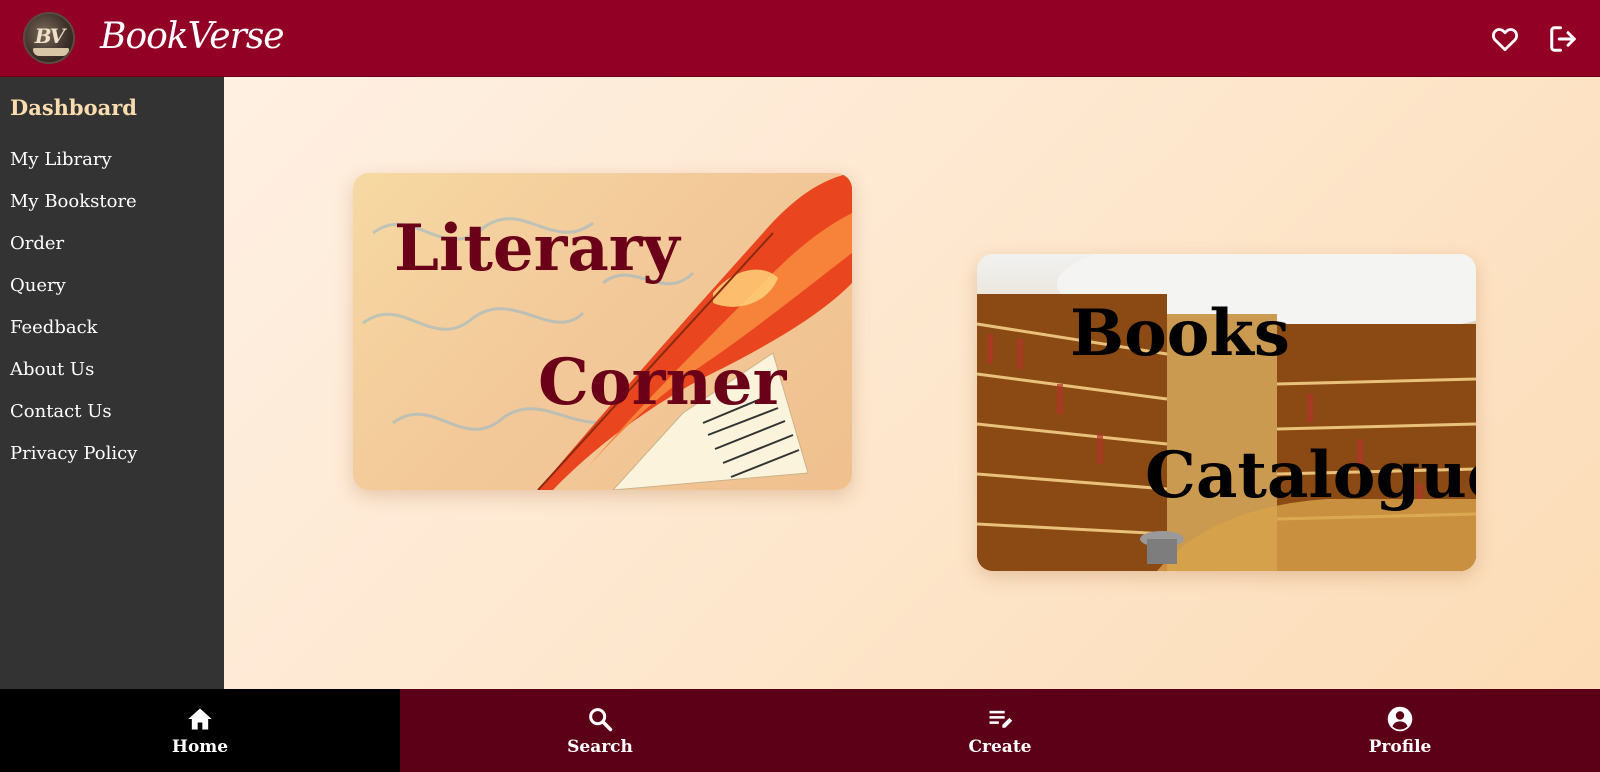  Describe the element at coordinates (1000, 747) in the screenshot. I see `nav-create-label: Create` at that location.